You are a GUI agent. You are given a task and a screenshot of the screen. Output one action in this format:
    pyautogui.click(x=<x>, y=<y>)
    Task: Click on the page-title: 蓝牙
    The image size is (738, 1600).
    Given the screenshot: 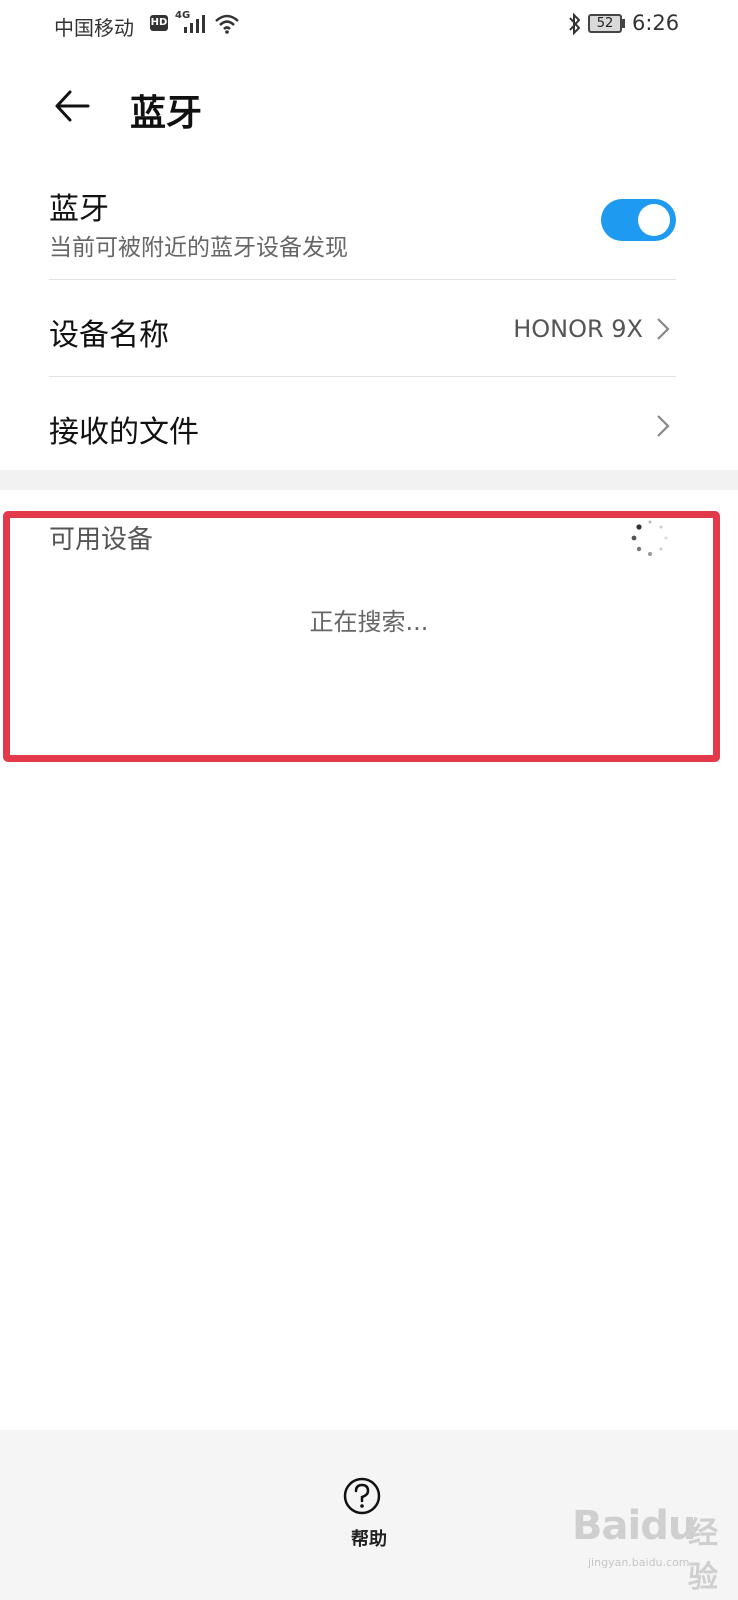 What is the action you would take?
    pyautogui.click(x=166, y=113)
    